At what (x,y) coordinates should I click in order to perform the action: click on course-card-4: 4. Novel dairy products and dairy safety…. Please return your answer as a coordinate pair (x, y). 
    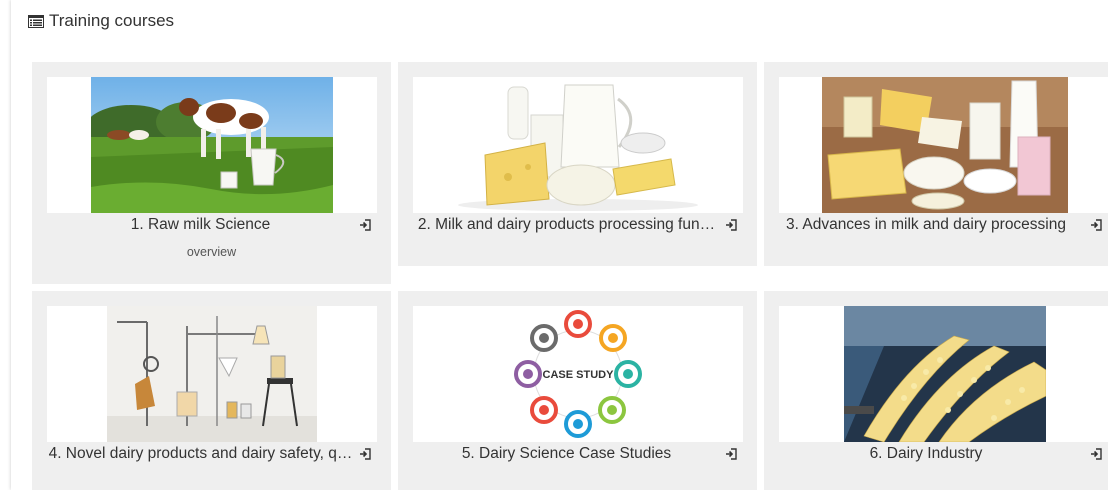
    Looking at the image, I should click on (211, 390).